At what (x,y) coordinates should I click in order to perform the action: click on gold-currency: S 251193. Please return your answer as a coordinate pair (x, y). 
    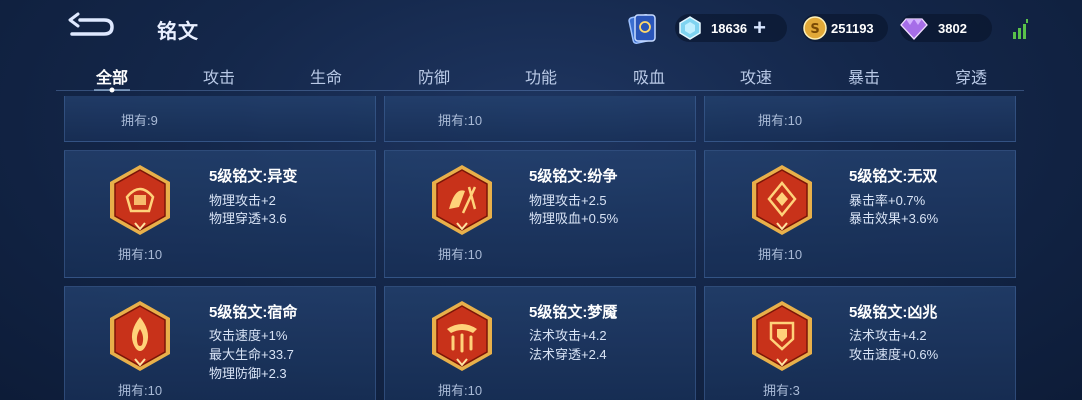
    Looking at the image, I should click on (845, 28).